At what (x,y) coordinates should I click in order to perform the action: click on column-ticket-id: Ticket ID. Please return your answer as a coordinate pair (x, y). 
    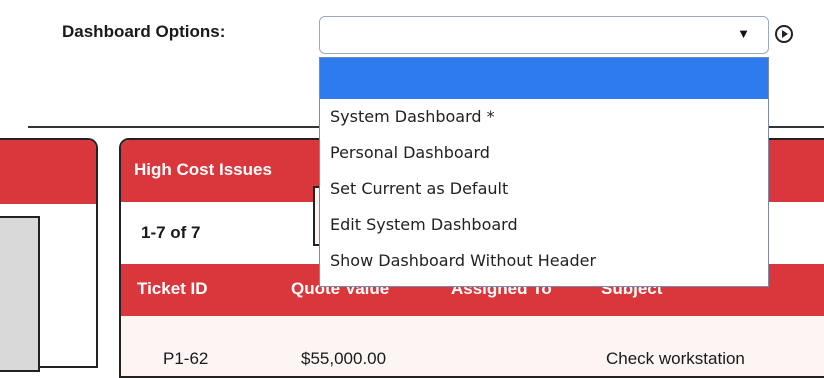
    Looking at the image, I should click on (172, 289).